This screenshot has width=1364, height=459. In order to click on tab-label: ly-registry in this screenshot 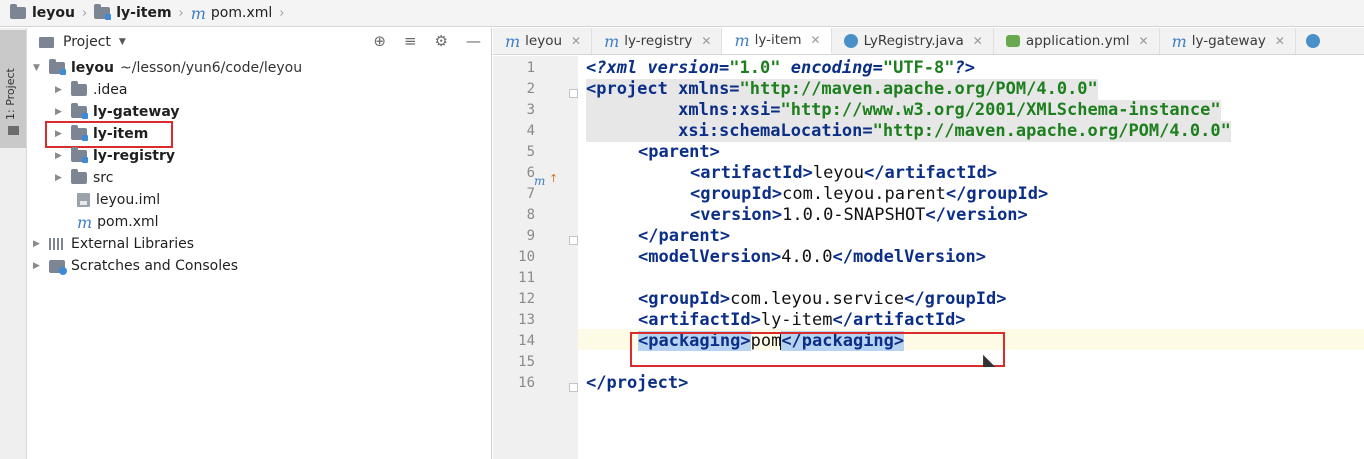, I will do `click(658, 41)`.